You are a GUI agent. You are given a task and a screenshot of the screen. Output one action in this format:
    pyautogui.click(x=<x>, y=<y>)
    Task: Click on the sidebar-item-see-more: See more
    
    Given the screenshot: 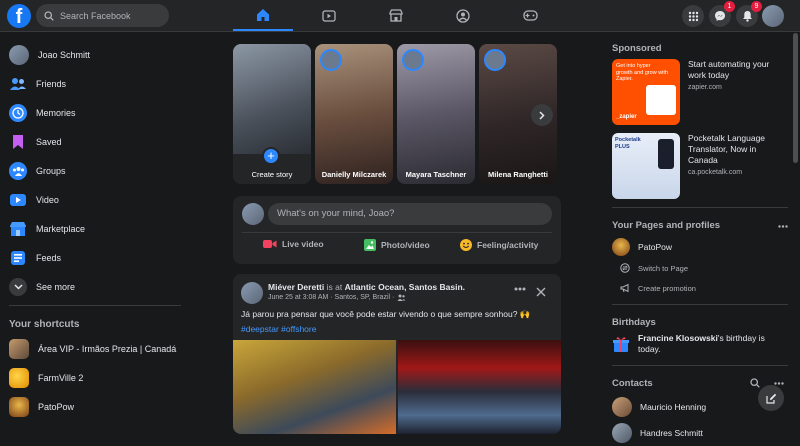 What is the action you would take?
    pyautogui.click(x=95, y=286)
    